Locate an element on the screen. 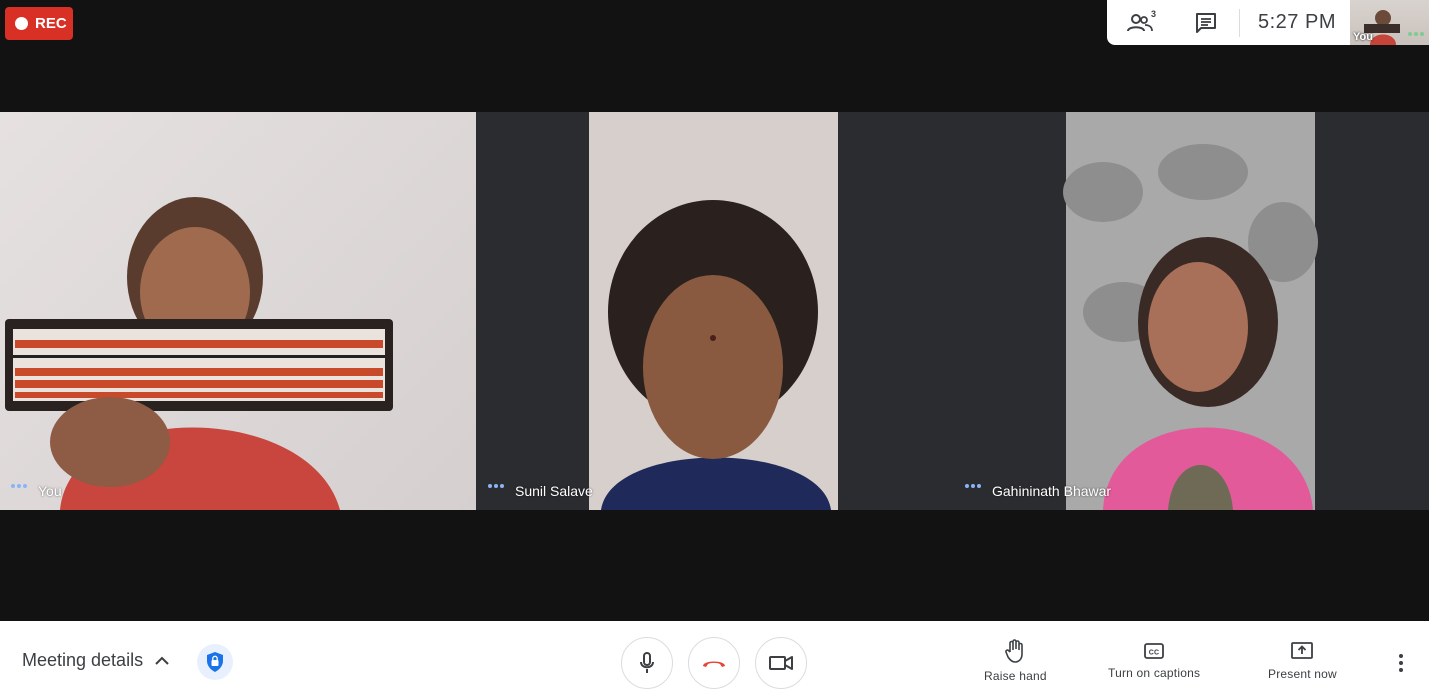  hangup-icon is located at coordinates (714, 664).